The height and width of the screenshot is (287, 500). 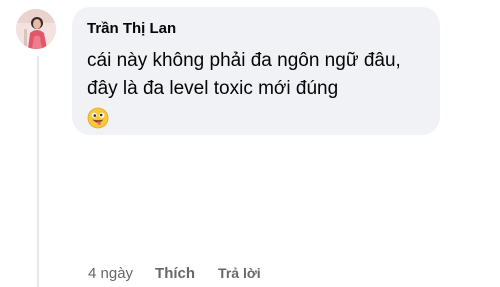 What do you see at coordinates (98, 118) in the screenshot?
I see `goofy-face-emoji-icon` at bounding box center [98, 118].